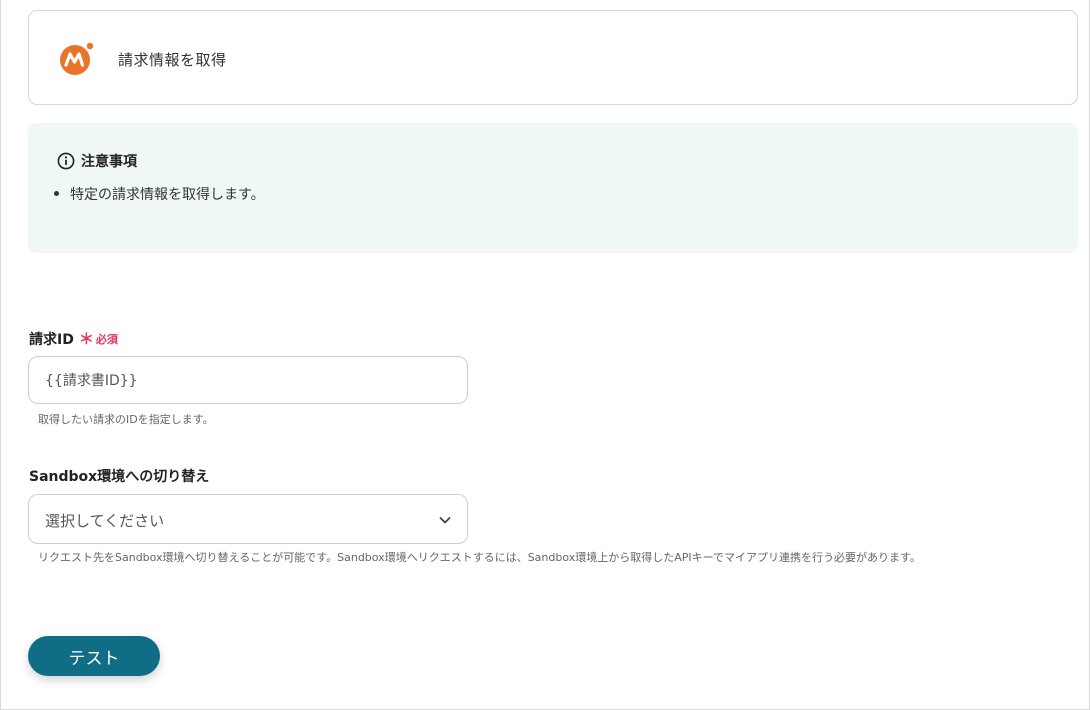 The image size is (1090, 710). What do you see at coordinates (105, 521) in the screenshot?
I see `sandbox-select-value: 選択してください` at bounding box center [105, 521].